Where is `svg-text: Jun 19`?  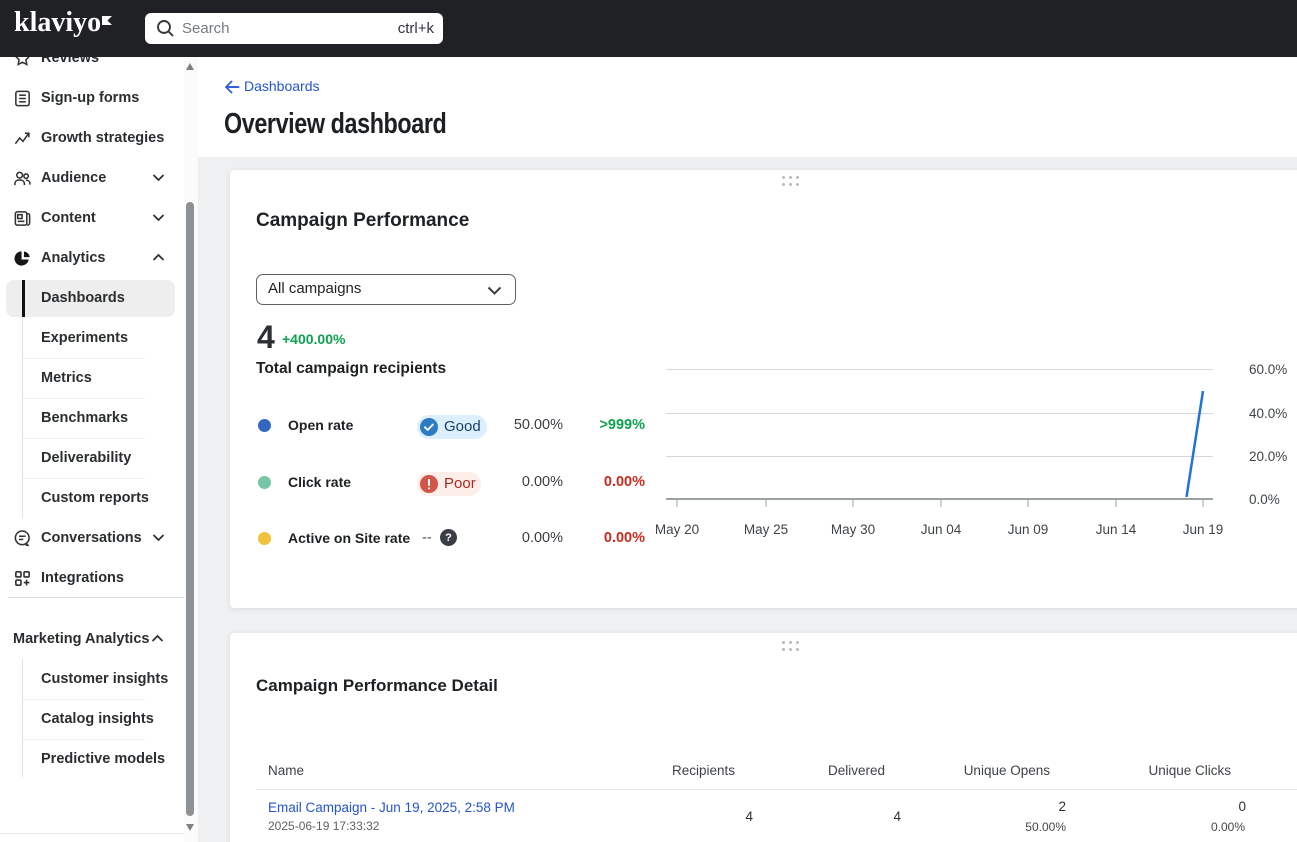
svg-text: Jun 19 is located at coordinates (1203, 529).